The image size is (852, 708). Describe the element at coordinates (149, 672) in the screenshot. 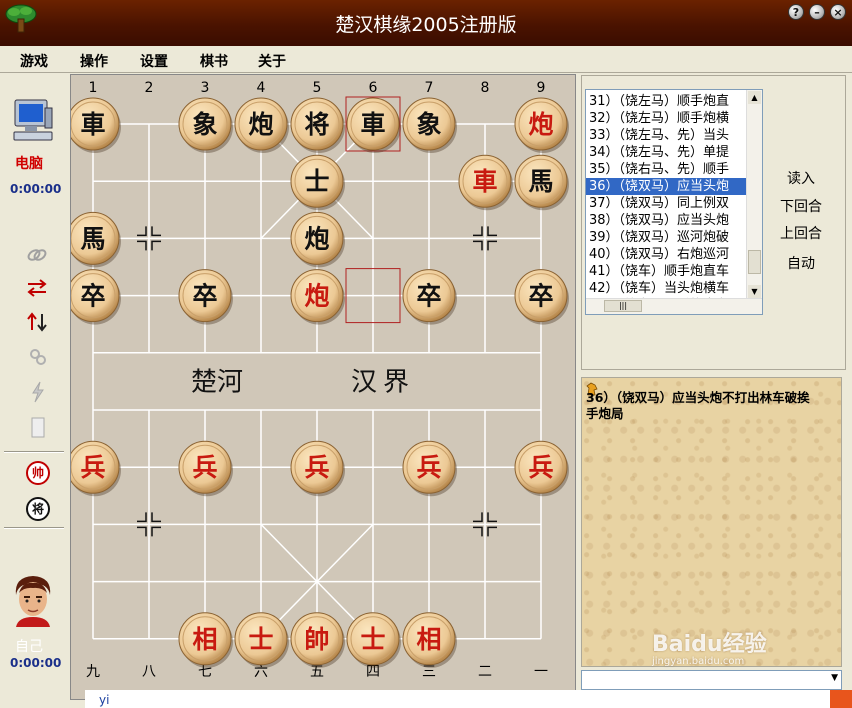

I see `column-number-bottom: 八` at that location.